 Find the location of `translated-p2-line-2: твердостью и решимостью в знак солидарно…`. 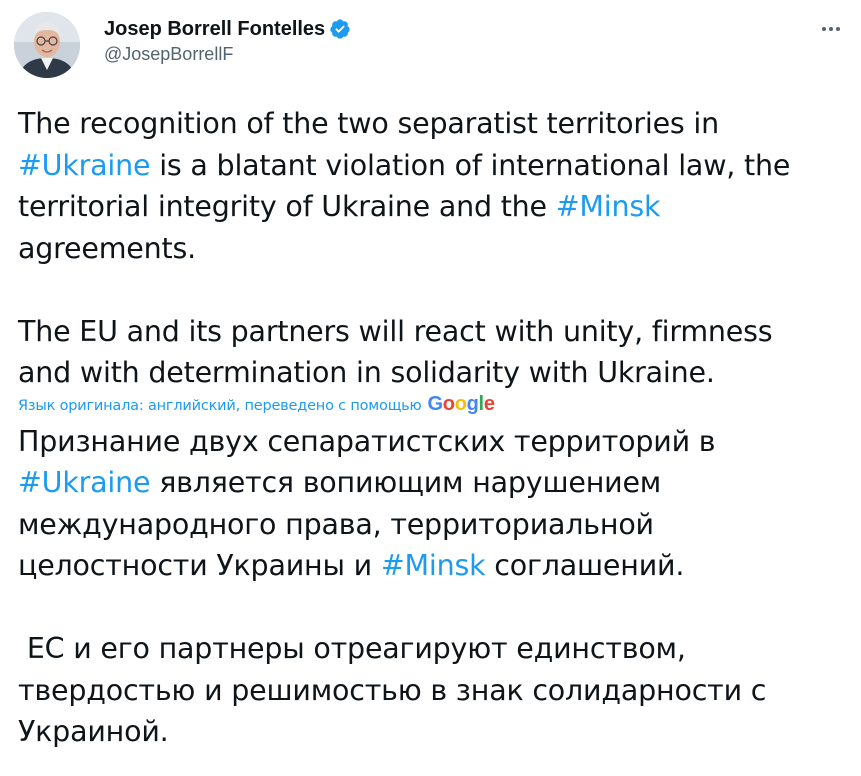

translated-p2-line-2: твердостью и решимостью в знак солидарно… is located at coordinates (392, 690).